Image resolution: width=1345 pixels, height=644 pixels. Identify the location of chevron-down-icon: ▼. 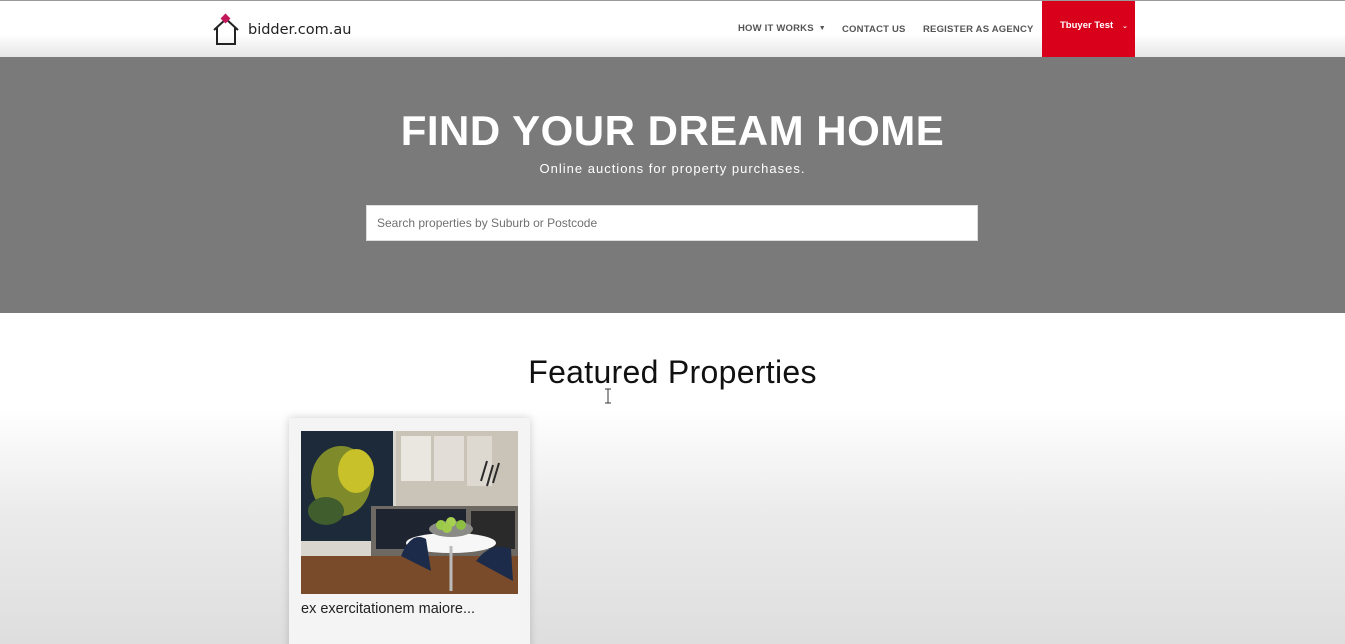
(822, 28).